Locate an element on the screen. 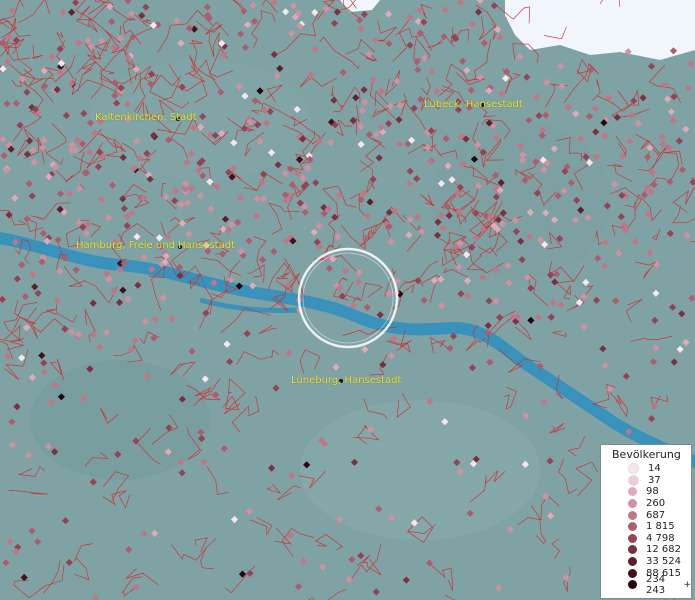  legend-item: 687 is located at coordinates (646, 515).